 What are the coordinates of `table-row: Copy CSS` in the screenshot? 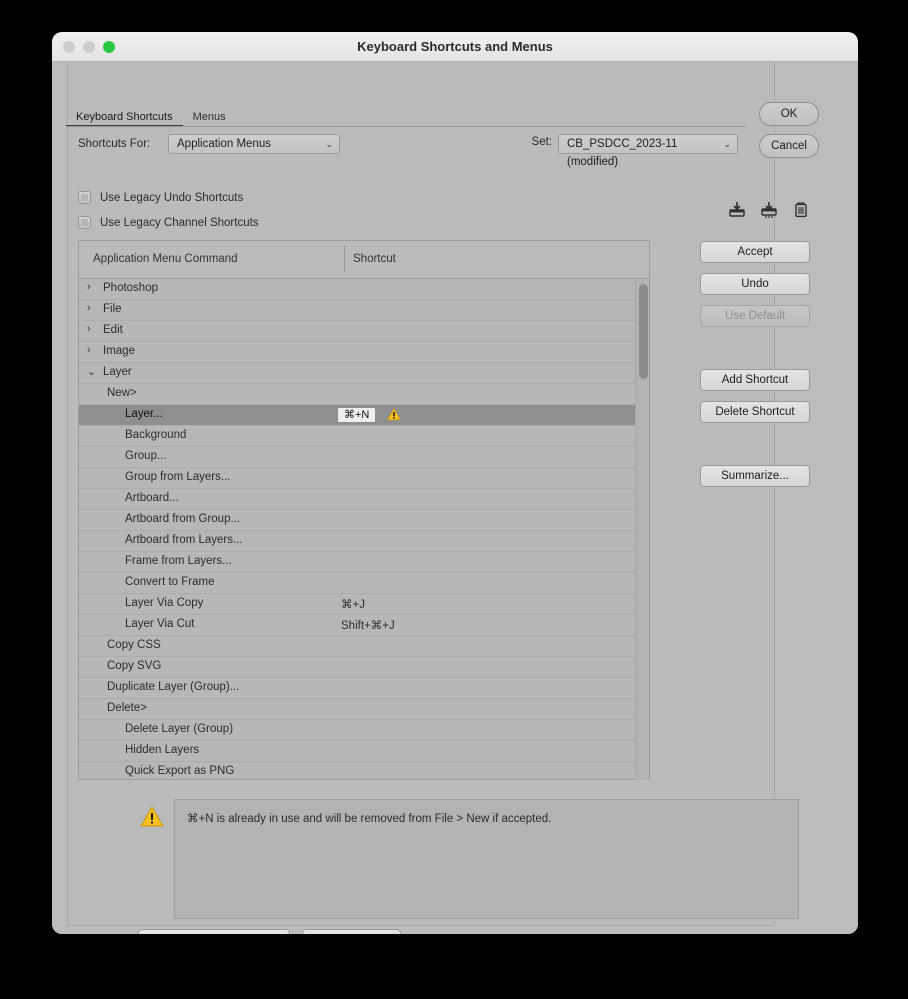 It's located at (364, 646).